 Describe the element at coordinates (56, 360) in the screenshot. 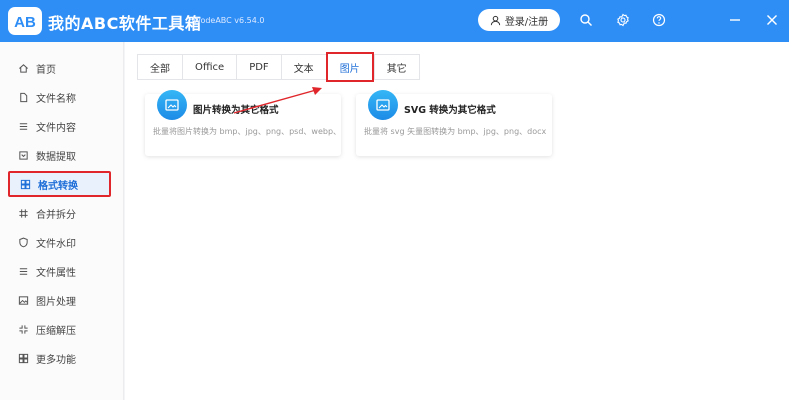

I see `sidebar-item-label: 更多功能` at that location.